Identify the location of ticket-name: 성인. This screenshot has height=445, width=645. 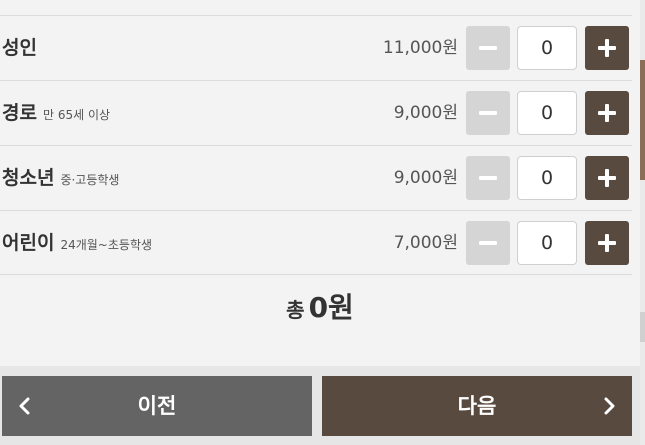
(19, 48).